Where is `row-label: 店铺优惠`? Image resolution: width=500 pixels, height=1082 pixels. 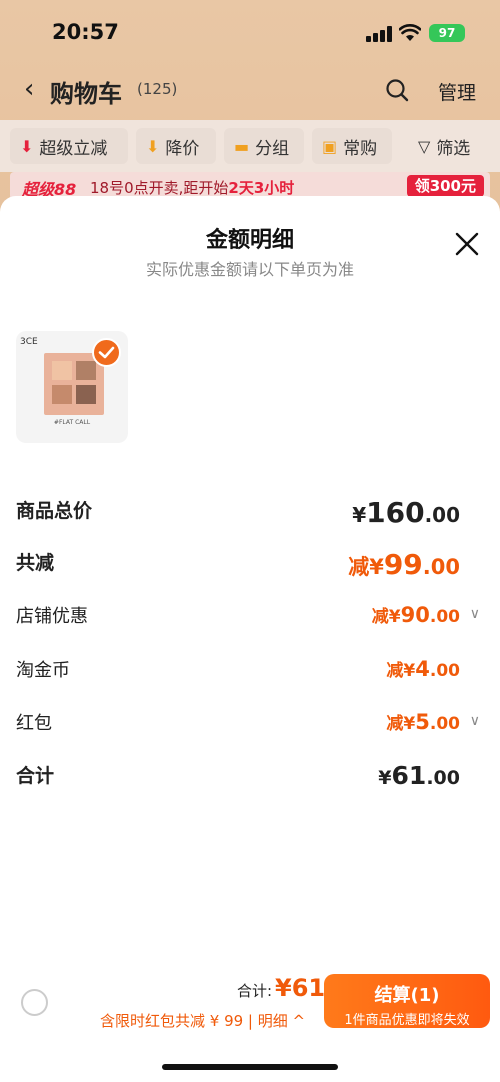 row-label: 店铺优惠 is located at coordinates (52, 616).